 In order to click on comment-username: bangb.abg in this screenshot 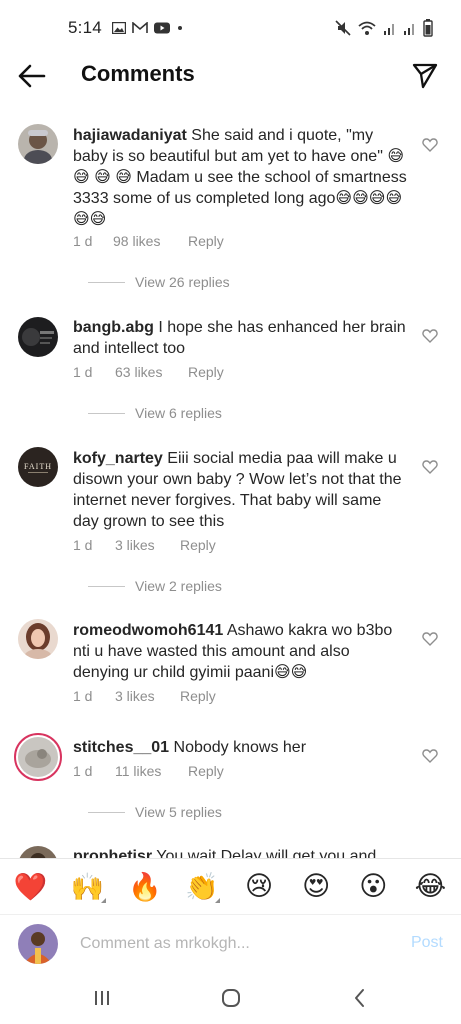, I will do `click(113, 327)`.